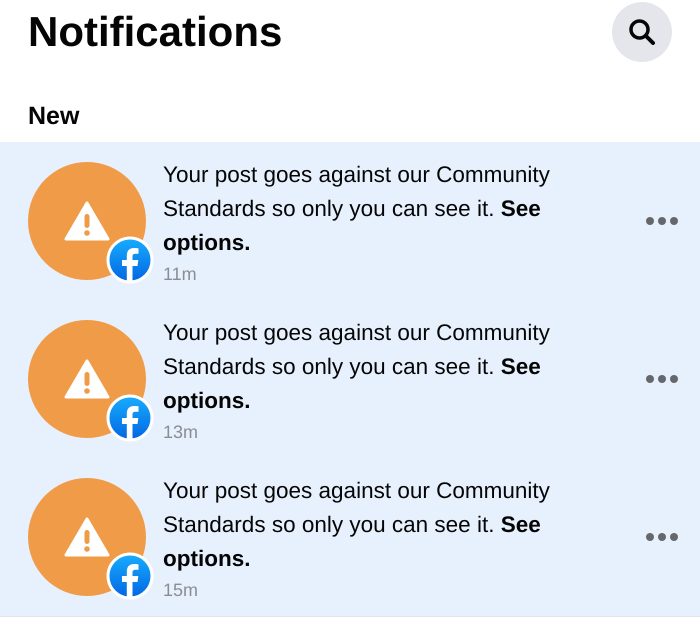 This screenshot has height=620, width=700. Describe the element at coordinates (54, 117) in the screenshot. I see `section-heading: New` at that location.